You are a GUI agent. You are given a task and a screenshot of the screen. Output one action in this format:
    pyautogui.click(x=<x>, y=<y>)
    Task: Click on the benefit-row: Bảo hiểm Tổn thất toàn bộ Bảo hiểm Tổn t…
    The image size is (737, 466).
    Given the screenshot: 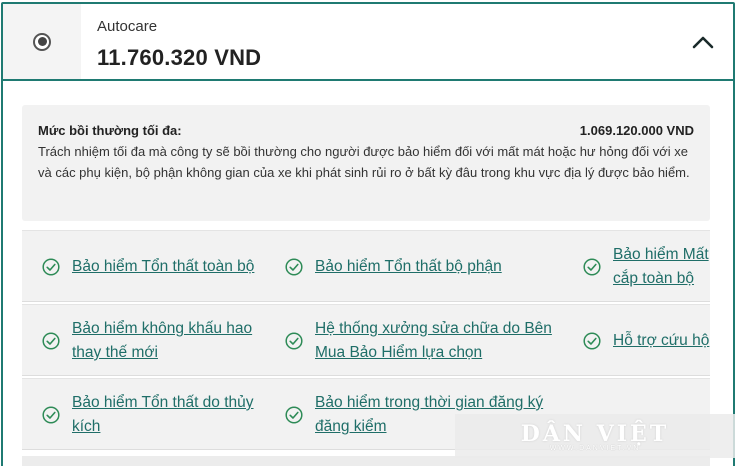 What is the action you would take?
    pyautogui.click(x=366, y=266)
    